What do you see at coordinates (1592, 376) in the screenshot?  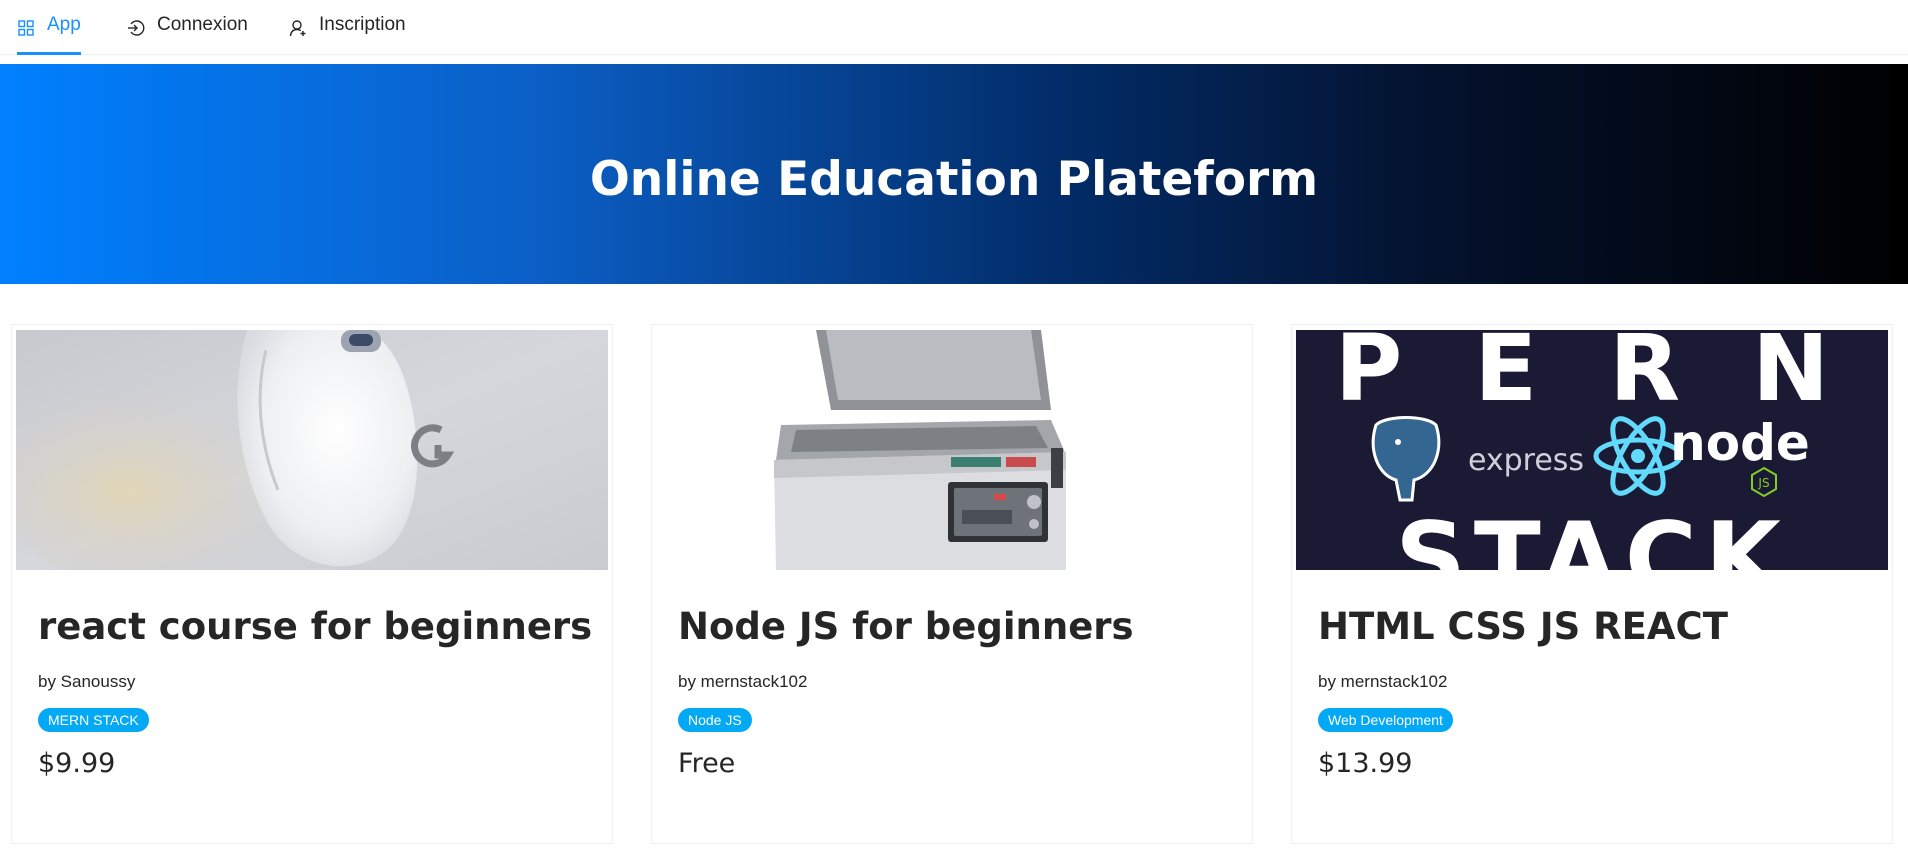 I see `pern-title-text: P E R N` at bounding box center [1592, 376].